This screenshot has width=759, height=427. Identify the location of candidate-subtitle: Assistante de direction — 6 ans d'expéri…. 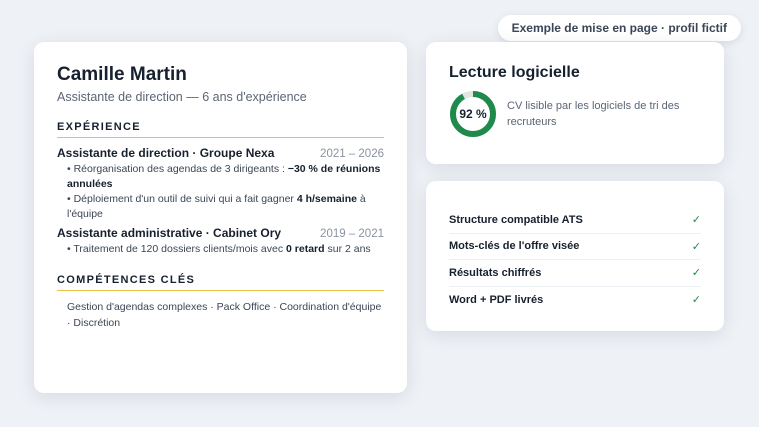
(182, 97).